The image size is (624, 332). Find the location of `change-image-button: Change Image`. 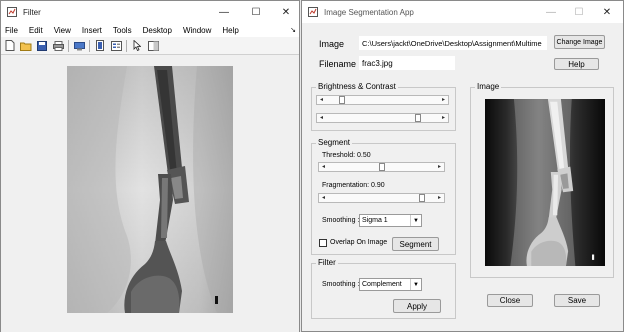

change-image-button: Change Image is located at coordinates (579, 42).